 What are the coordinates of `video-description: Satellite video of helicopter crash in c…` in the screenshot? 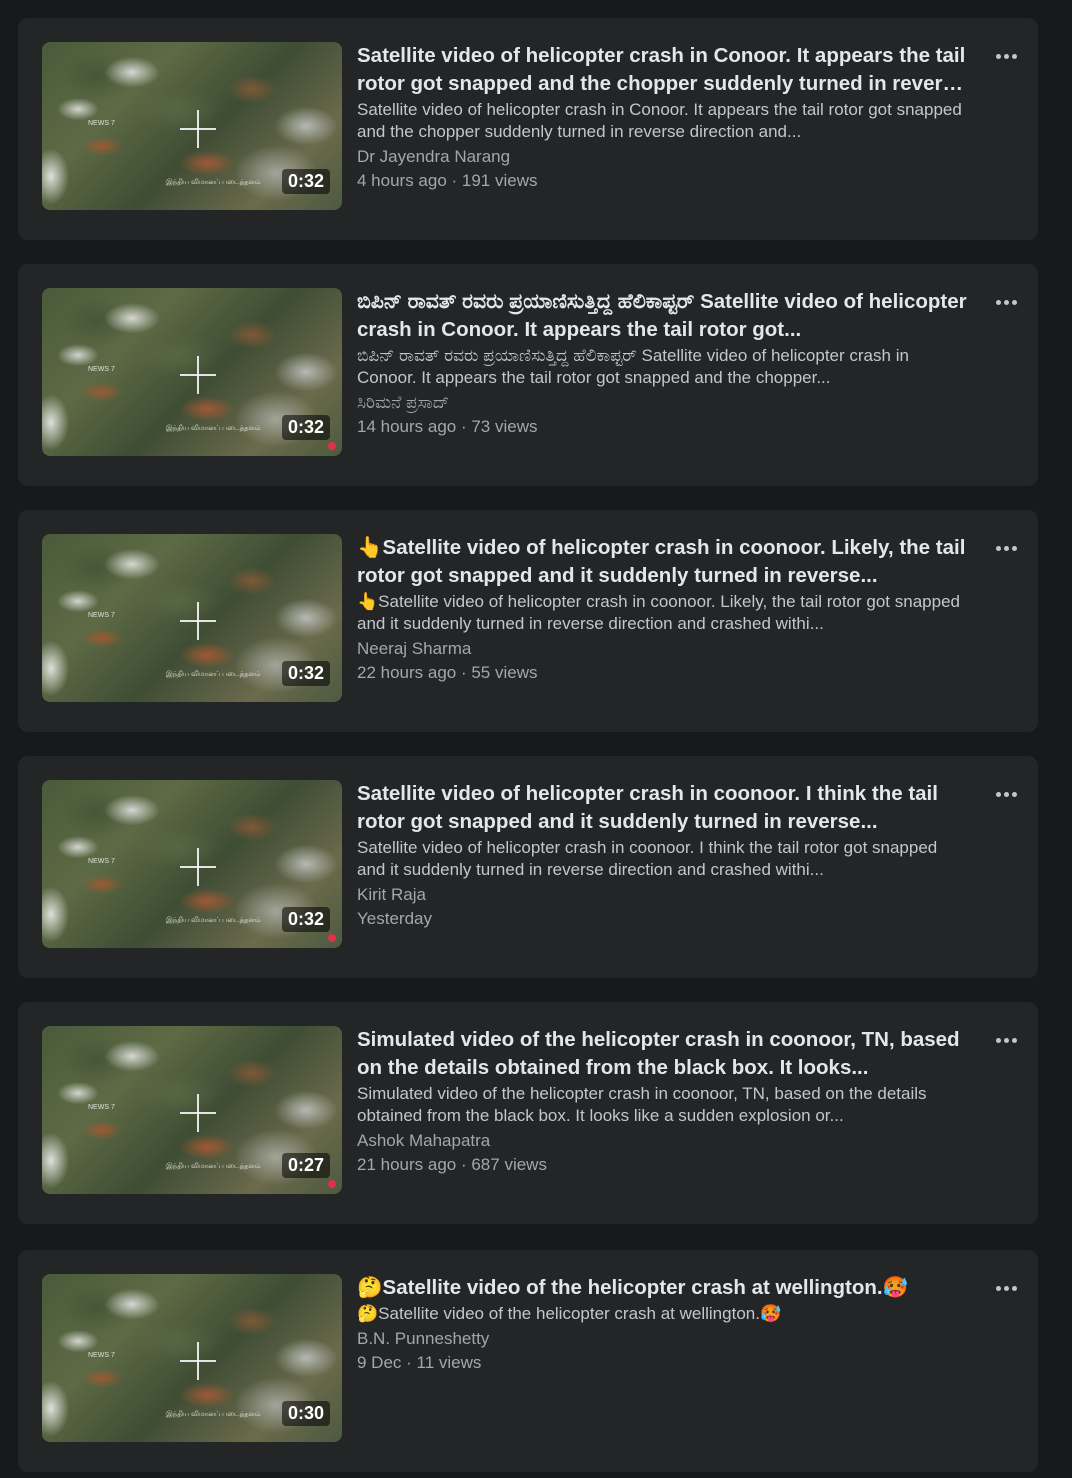 It's located at (647, 858).